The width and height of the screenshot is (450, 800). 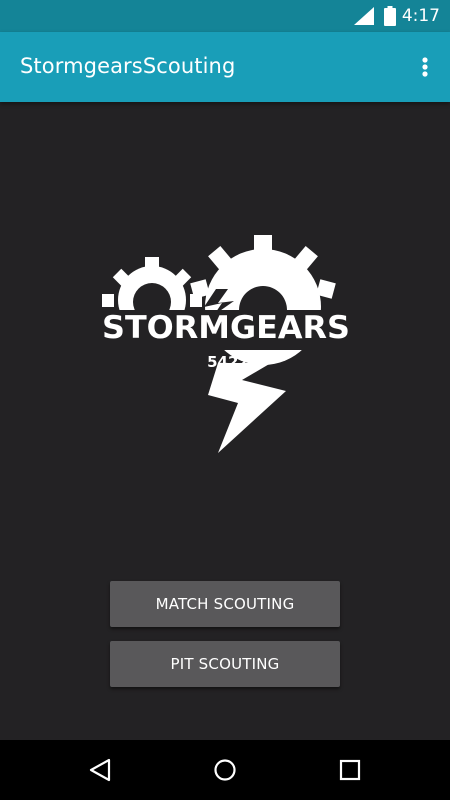 I want to click on recents-icon, so click(x=350, y=770).